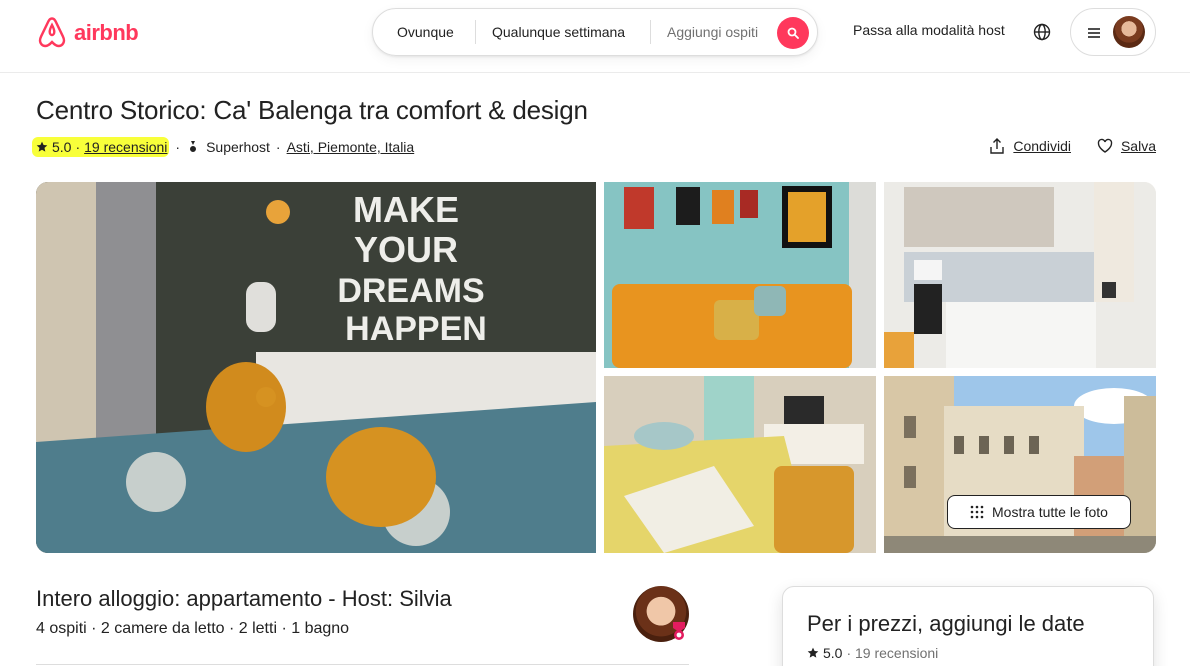 This screenshot has width=1190, height=666. I want to click on living-room-illustration, so click(740, 275).